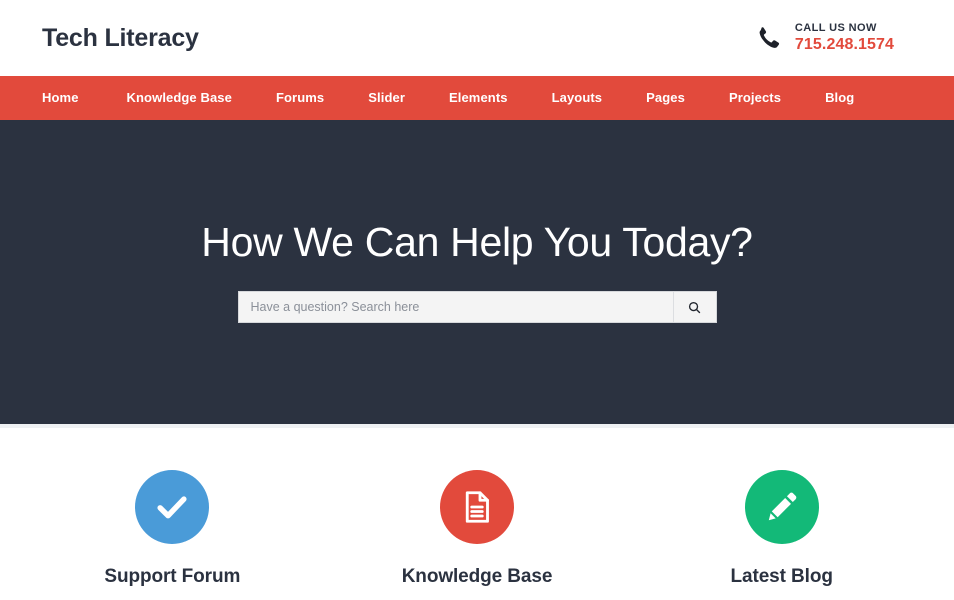 Image resolution: width=954 pixels, height=600 pixels. What do you see at coordinates (477, 242) in the screenshot?
I see `hero-title: How We Can Help You Today?` at bounding box center [477, 242].